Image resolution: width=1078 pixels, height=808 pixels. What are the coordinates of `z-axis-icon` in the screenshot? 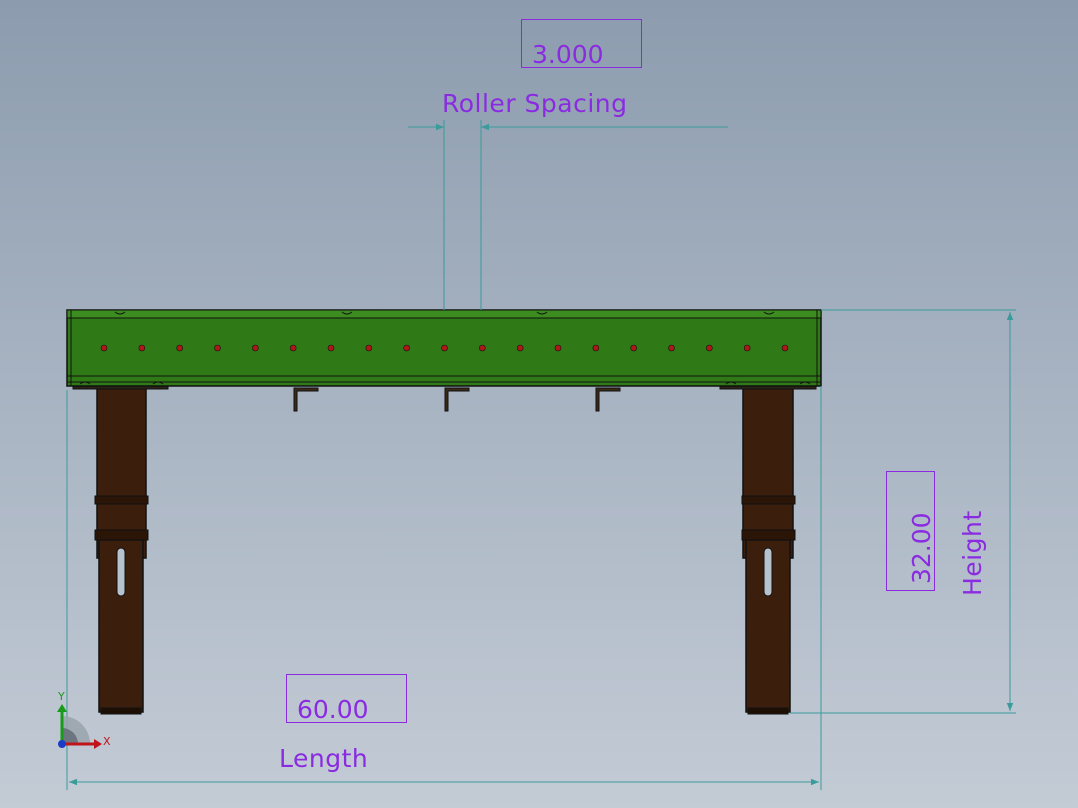 It's located at (62, 744).